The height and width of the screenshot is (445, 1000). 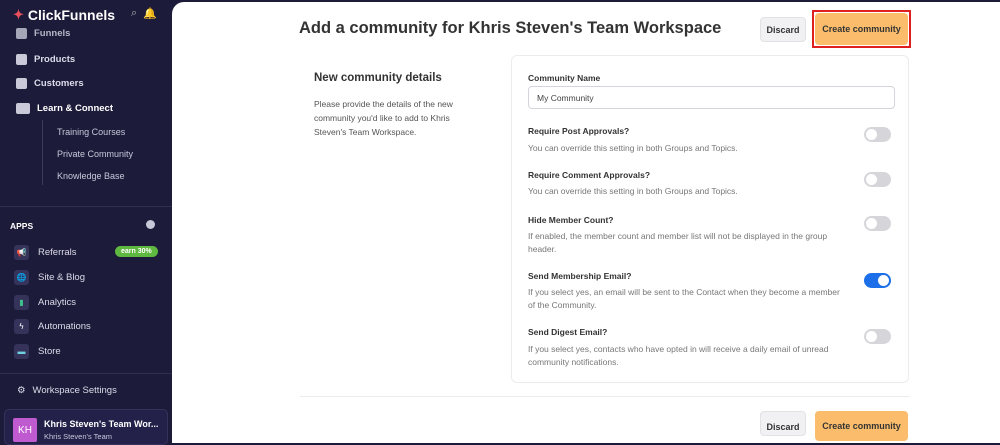 What do you see at coordinates (564, 78) in the screenshot?
I see `community-name-label: Community Name` at bounding box center [564, 78].